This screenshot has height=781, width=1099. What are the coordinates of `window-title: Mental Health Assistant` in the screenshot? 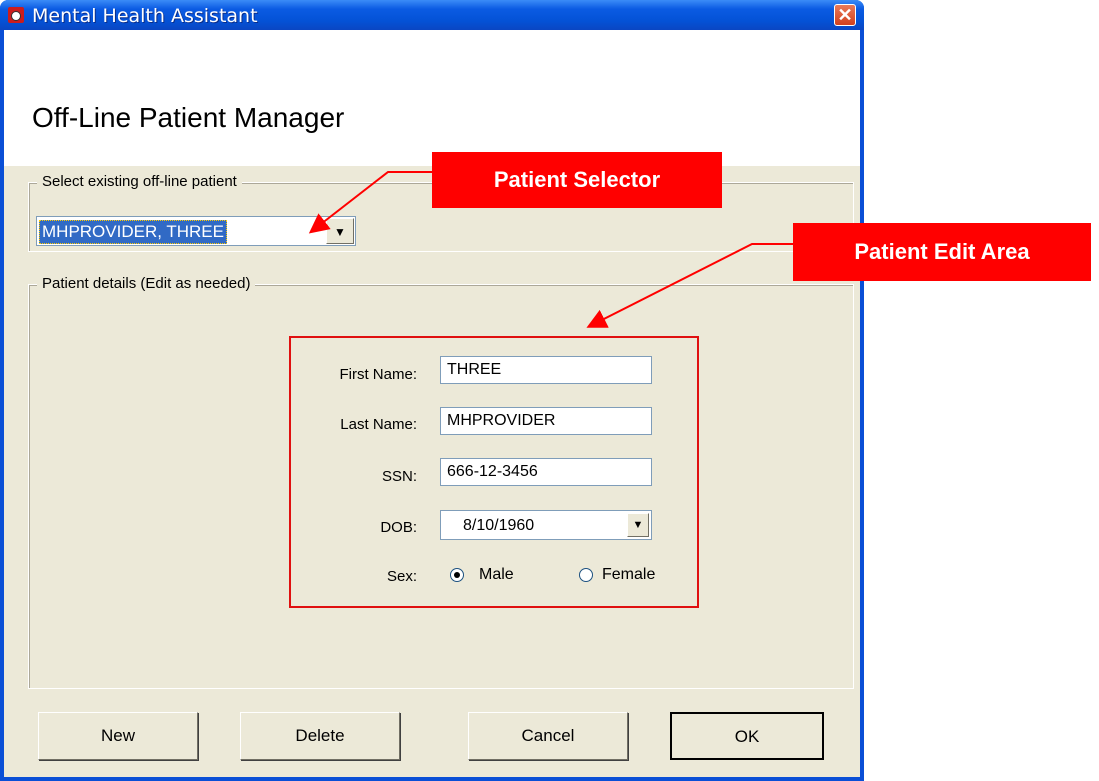 It's located at (145, 16).